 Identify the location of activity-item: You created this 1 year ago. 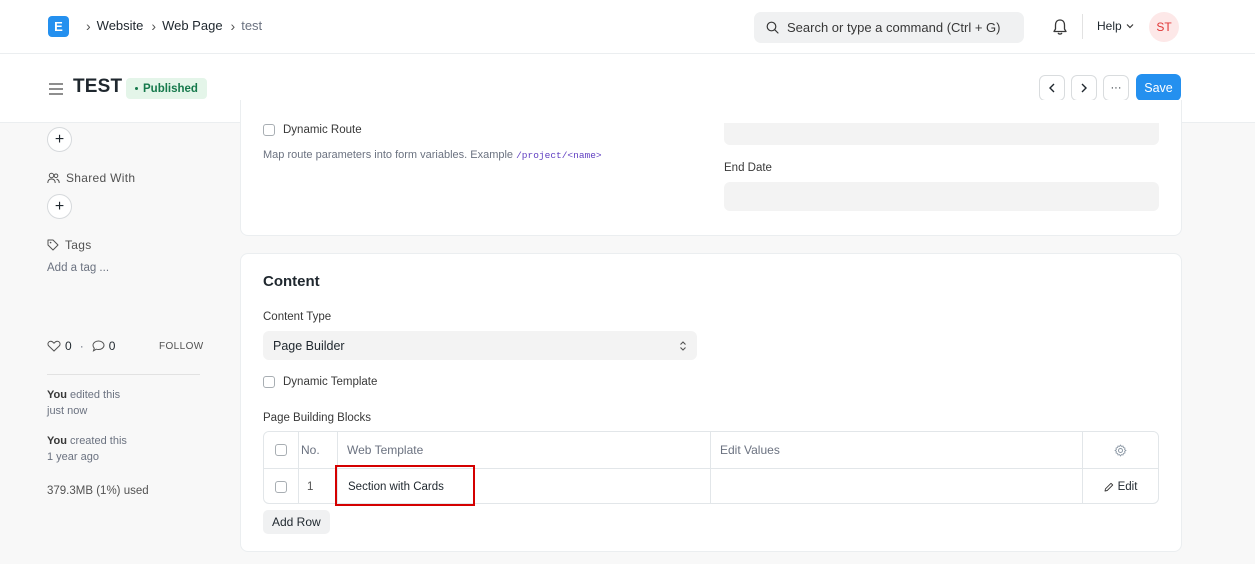
(87, 449).